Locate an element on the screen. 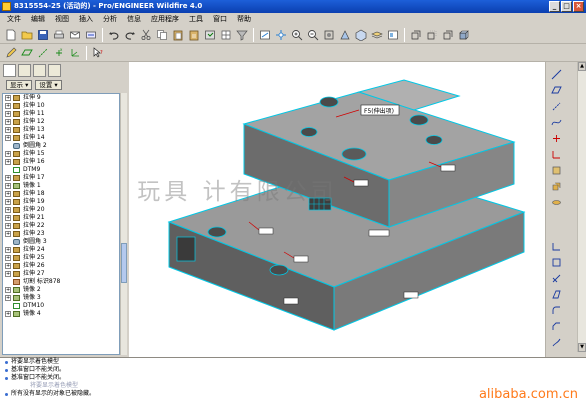  email-button is located at coordinates (74, 34).